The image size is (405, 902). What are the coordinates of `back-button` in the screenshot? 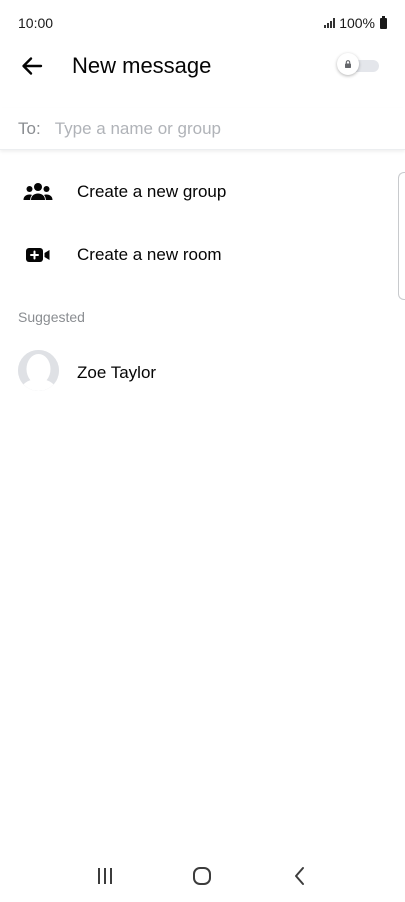 It's located at (32, 66).